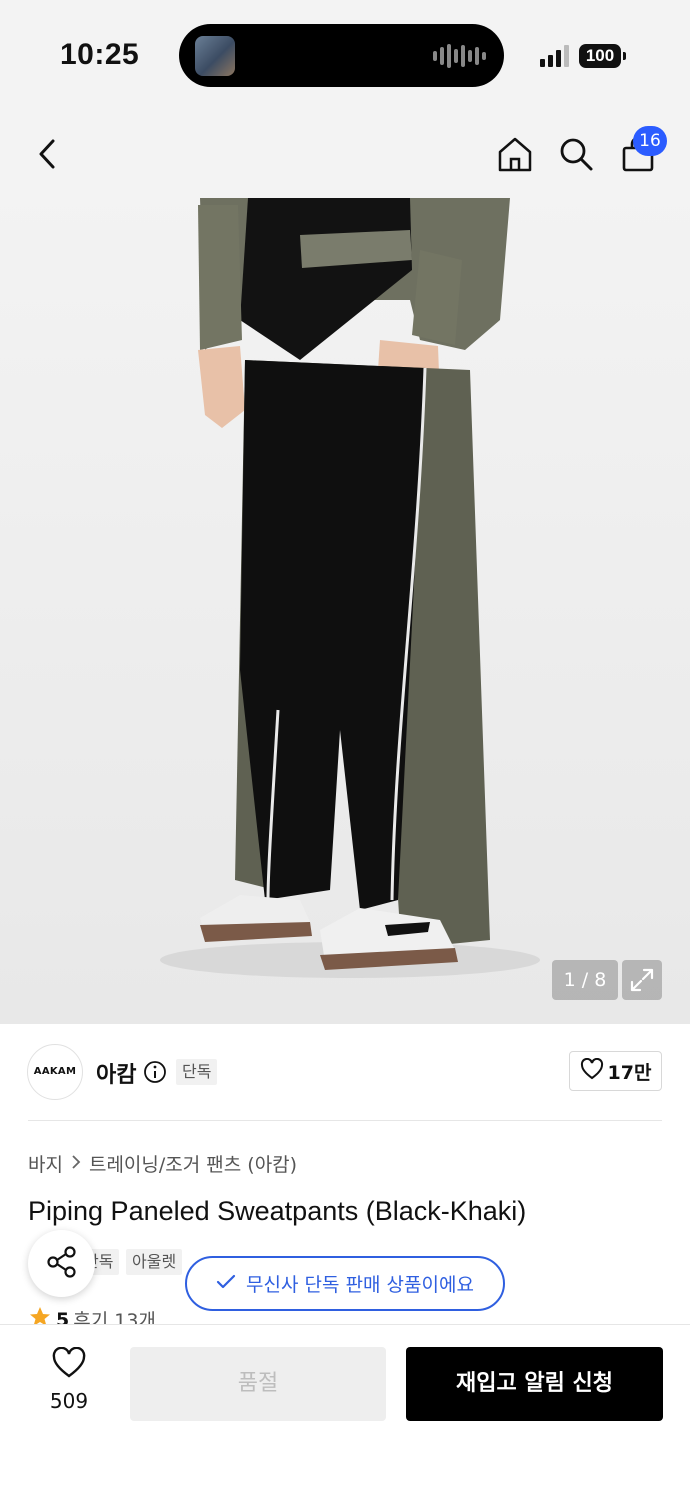 The image size is (690, 1500). I want to click on brand-like-button: 17만, so click(615, 1071).